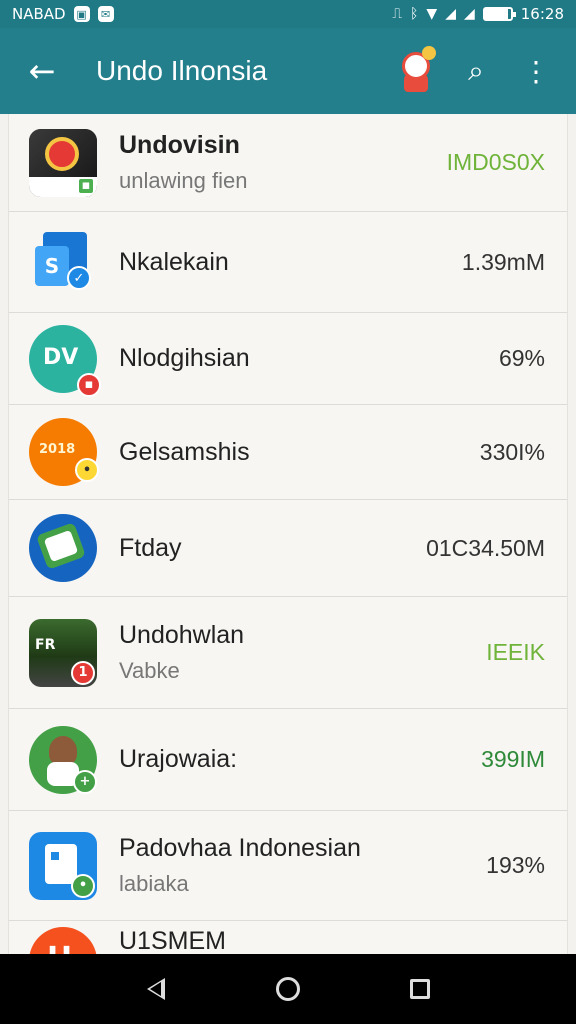 The image size is (576, 1024). What do you see at coordinates (105, 14) in the screenshot?
I see `message-icon: ✉` at bounding box center [105, 14].